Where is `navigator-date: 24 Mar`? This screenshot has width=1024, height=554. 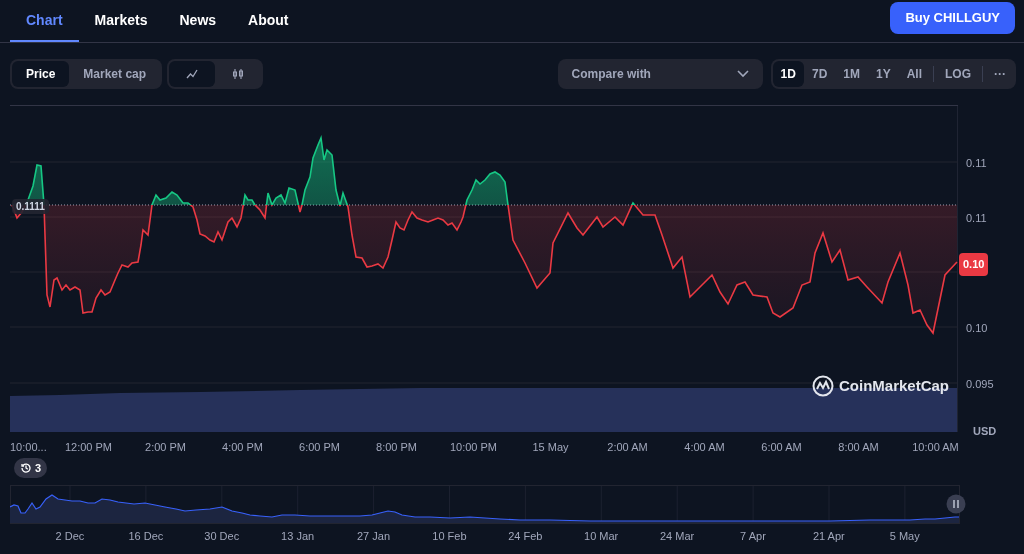 navigator-date: 24 Mar is located at coordinates (677, 536).